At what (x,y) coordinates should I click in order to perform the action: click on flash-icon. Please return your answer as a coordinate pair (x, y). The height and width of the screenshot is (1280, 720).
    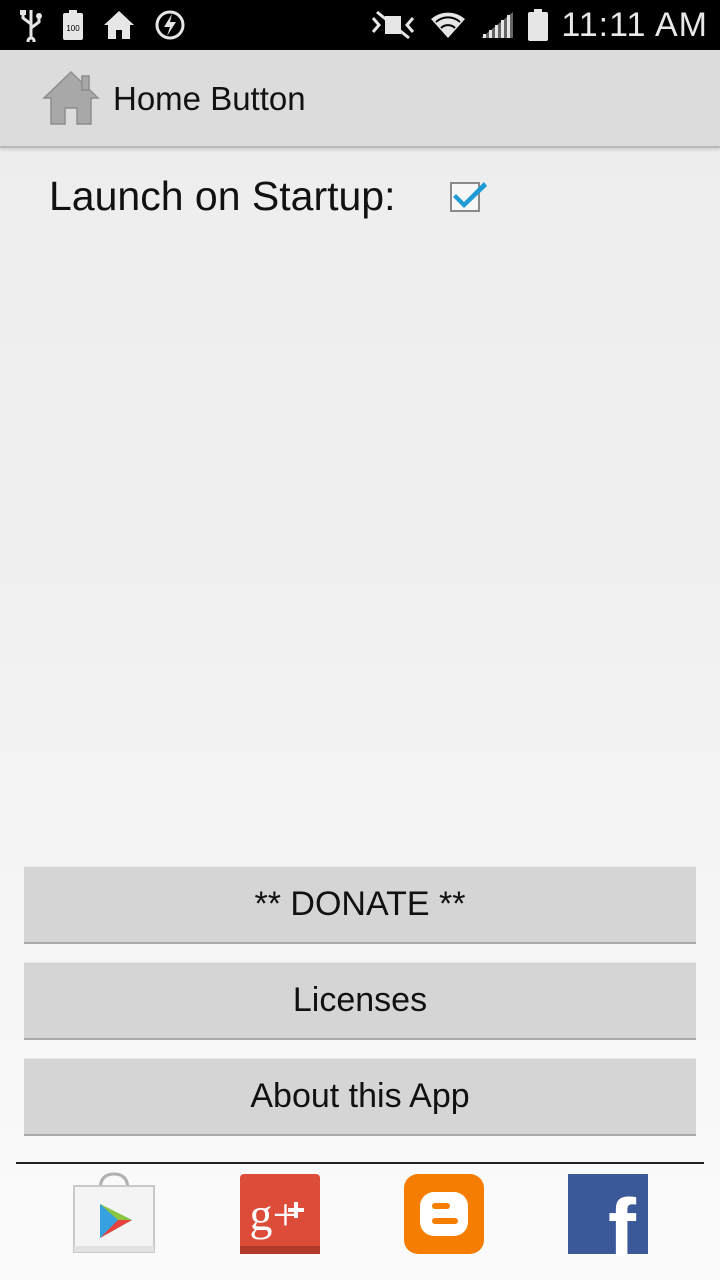
    Looking at the image, I should click on (170, 25).